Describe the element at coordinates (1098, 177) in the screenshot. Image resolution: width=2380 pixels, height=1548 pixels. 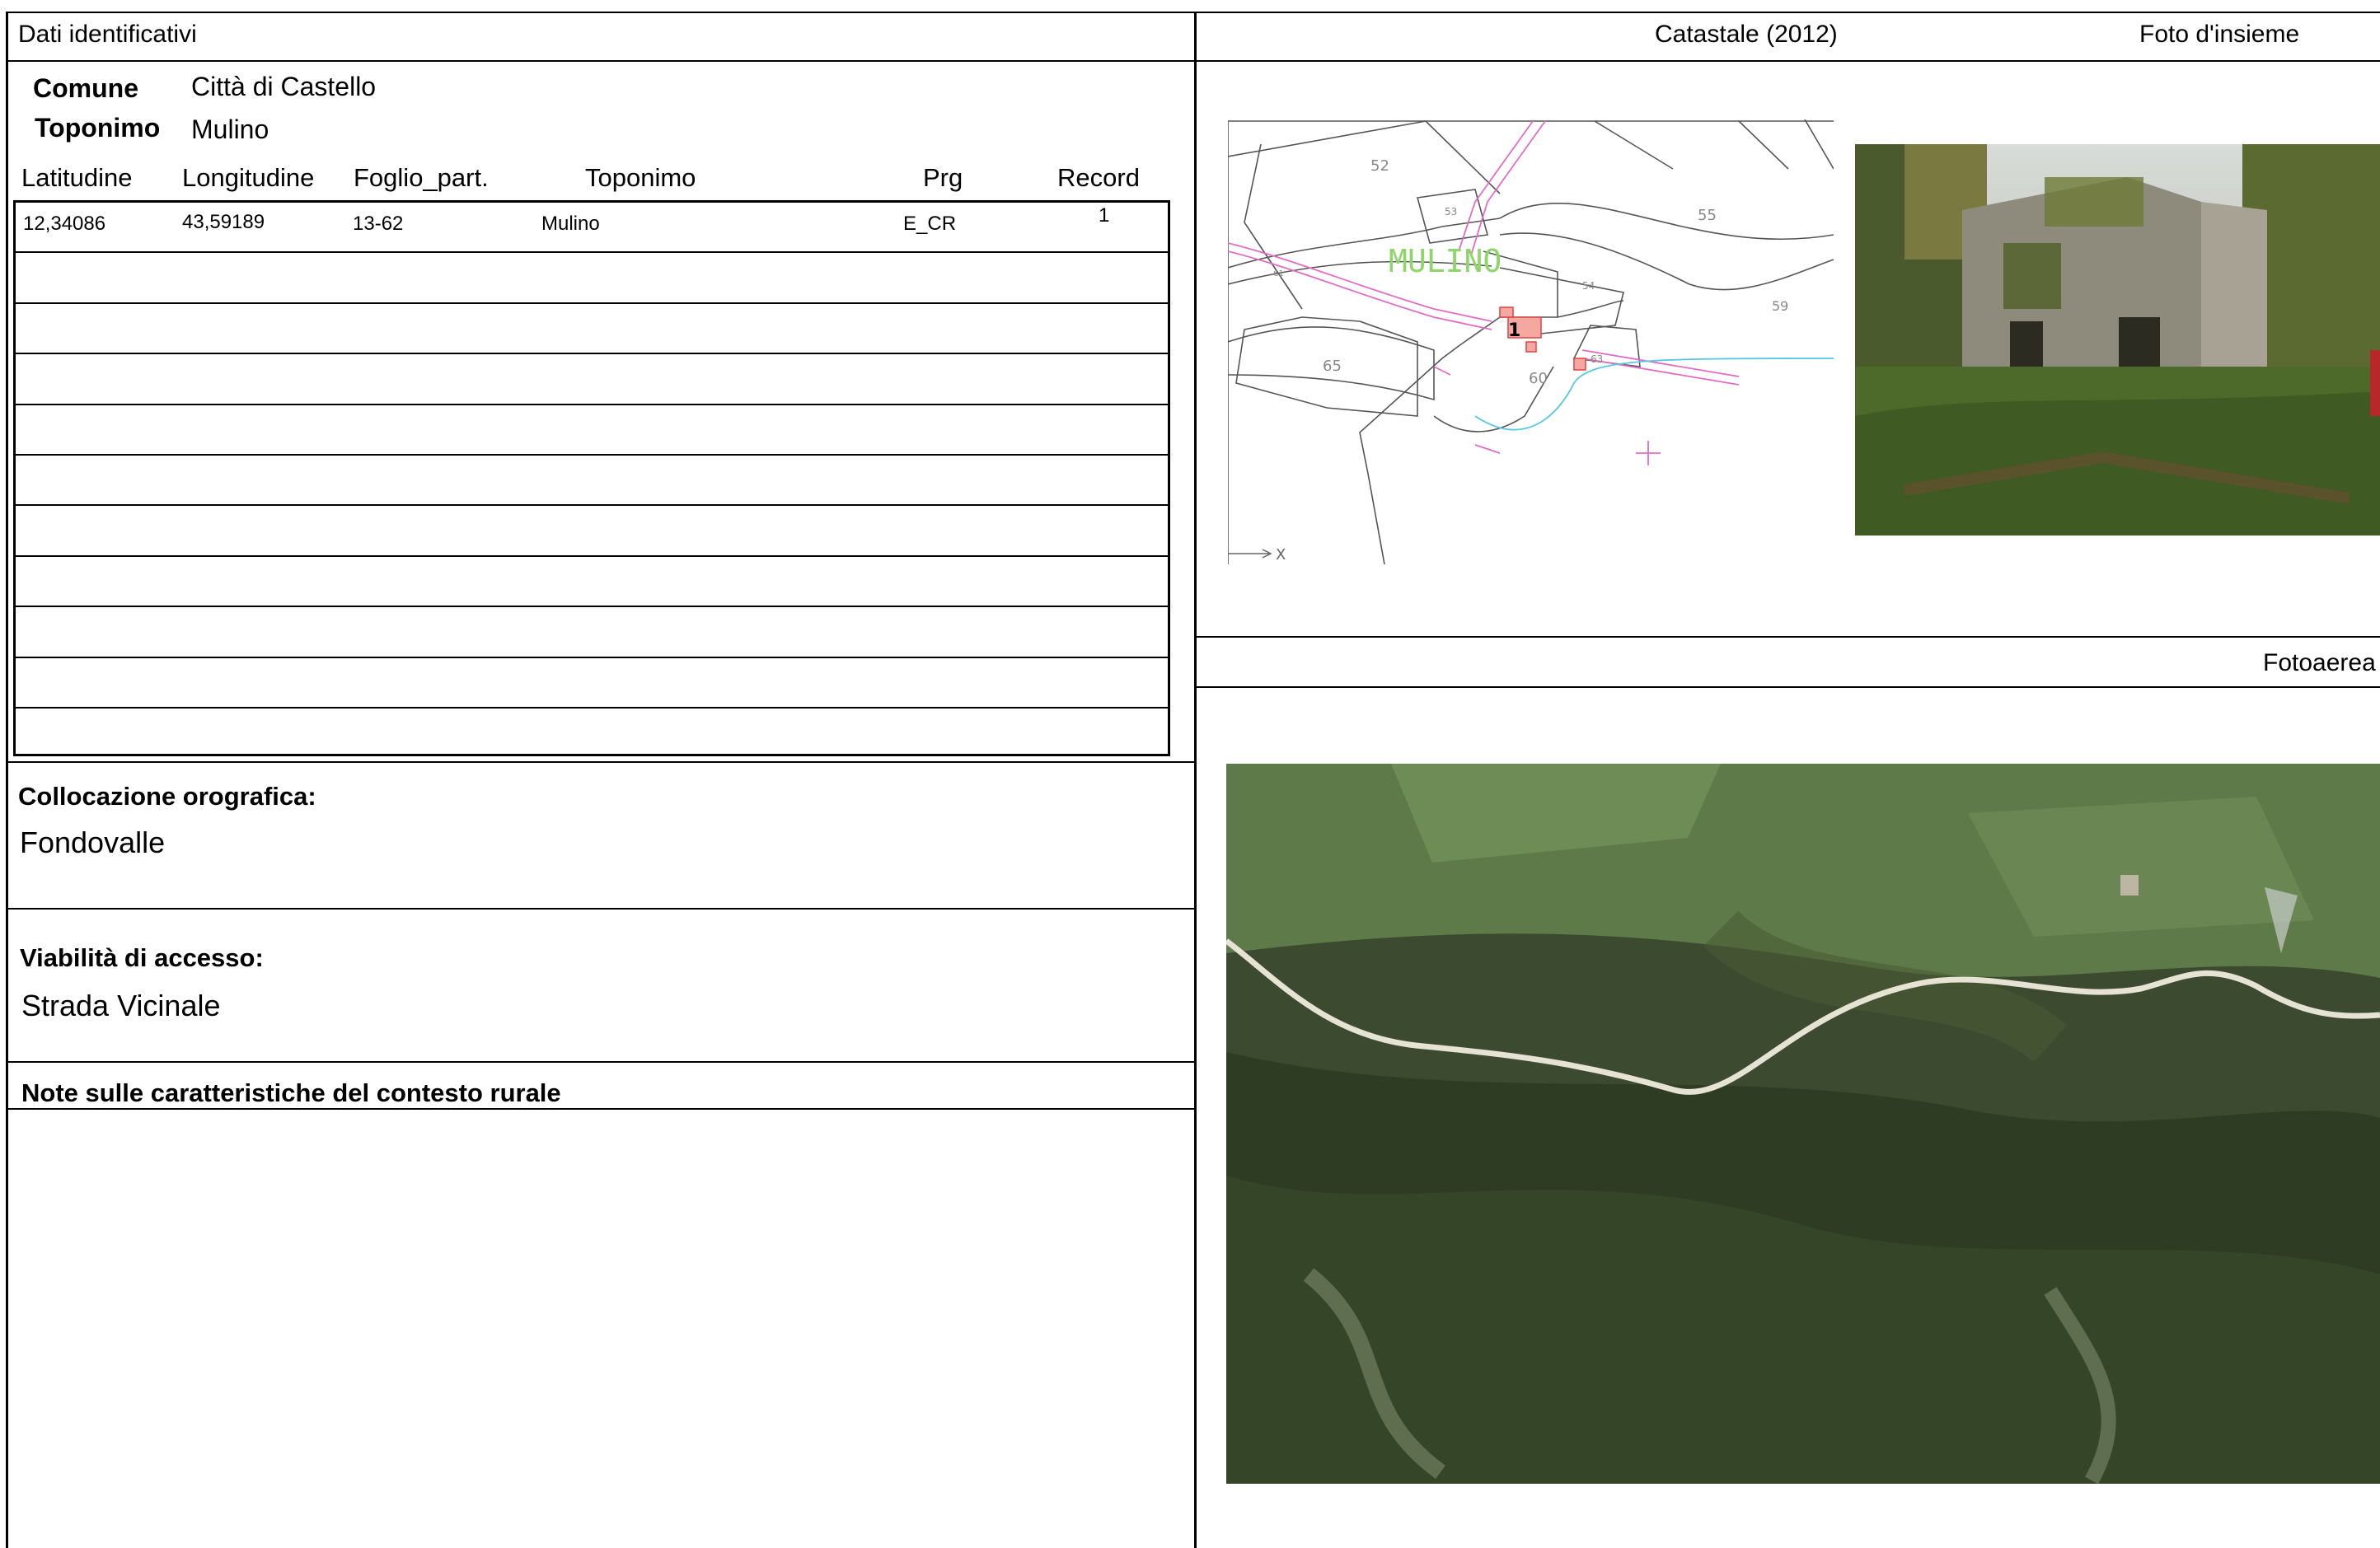
I see `col-header-record: Record` at that location.